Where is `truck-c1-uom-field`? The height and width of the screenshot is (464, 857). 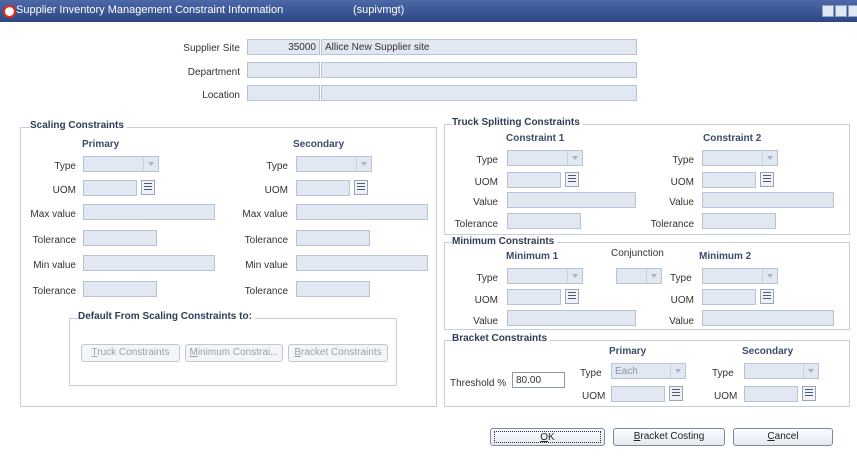 truck-c1-uom-field is located at coordinates (534, 180).